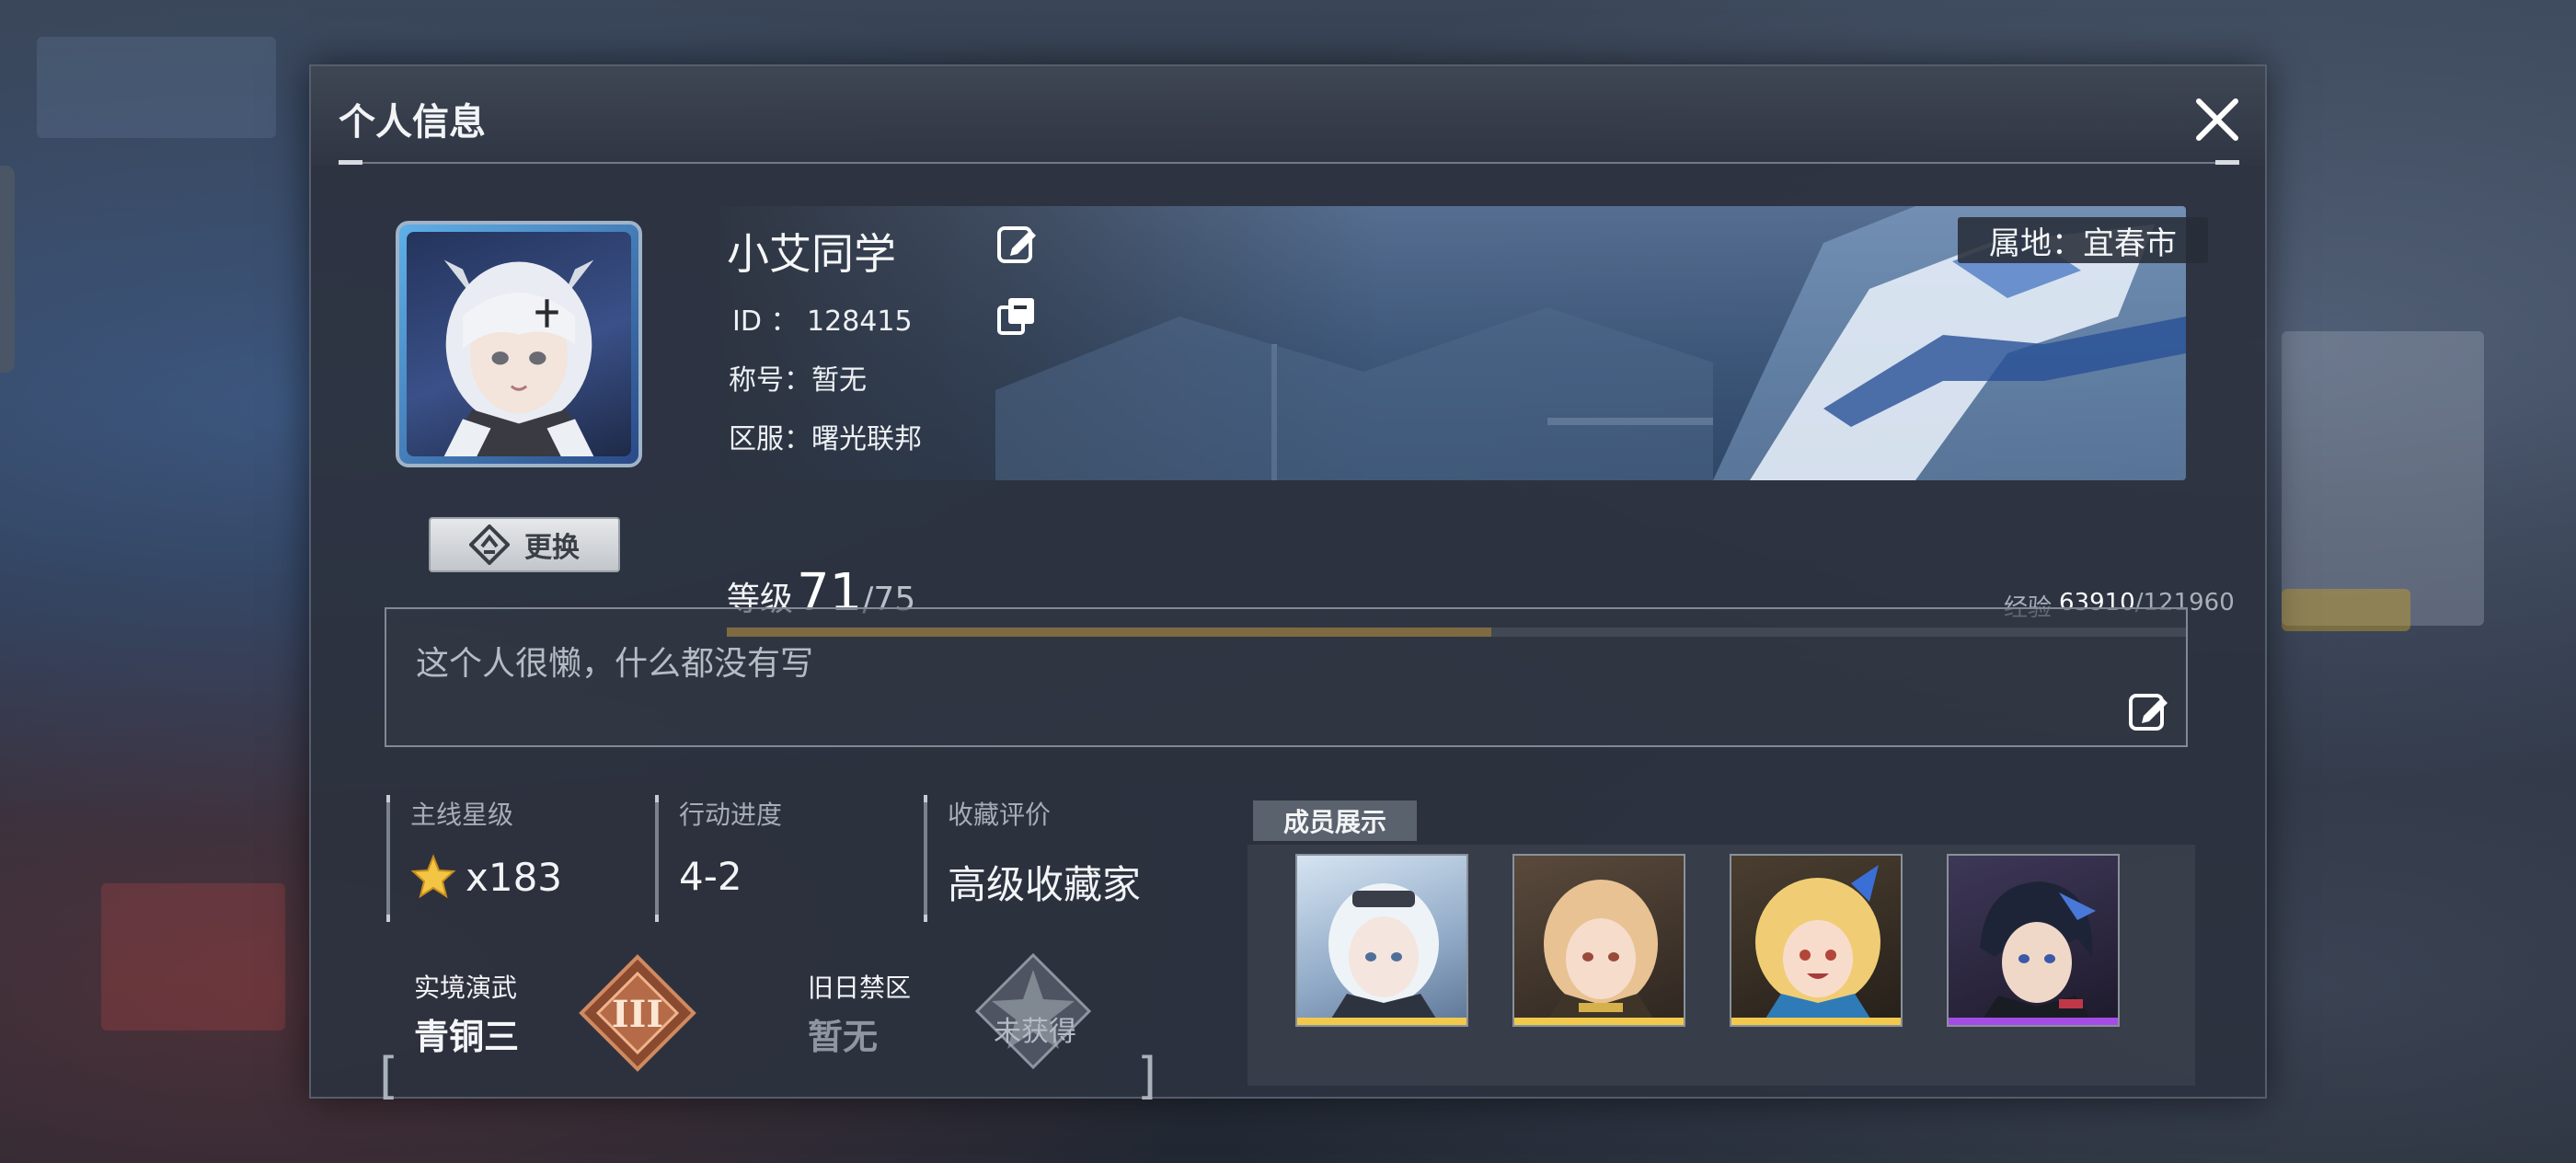 The image size is (2576, 1163). I want to click on close-icon, so click(2217, 120).